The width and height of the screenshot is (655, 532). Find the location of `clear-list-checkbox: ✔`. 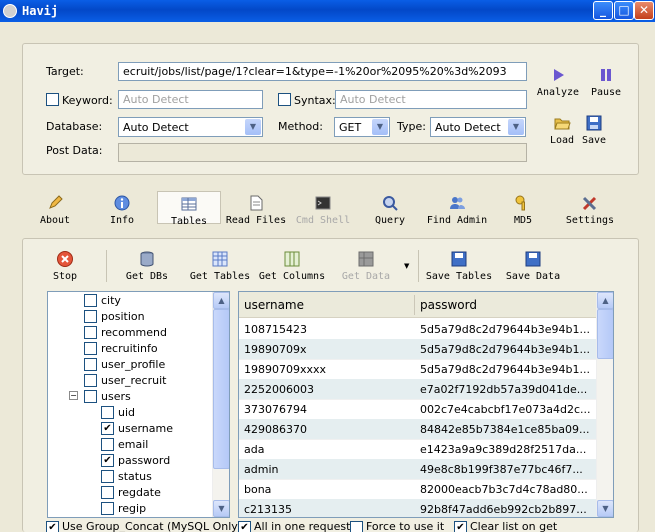

clear-list-checkbox: ✔ is located at coordinates (460, 526).